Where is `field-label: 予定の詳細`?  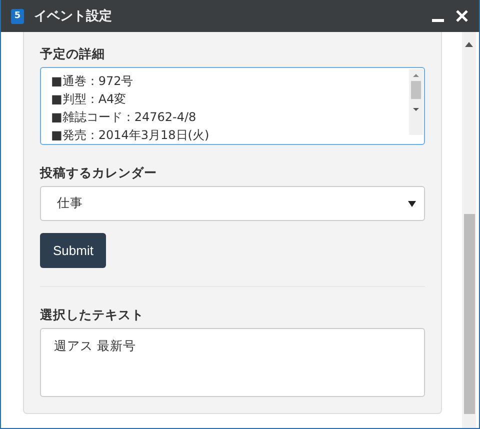
field-label: 予定の詳細 is located at coordinates (73, 54).